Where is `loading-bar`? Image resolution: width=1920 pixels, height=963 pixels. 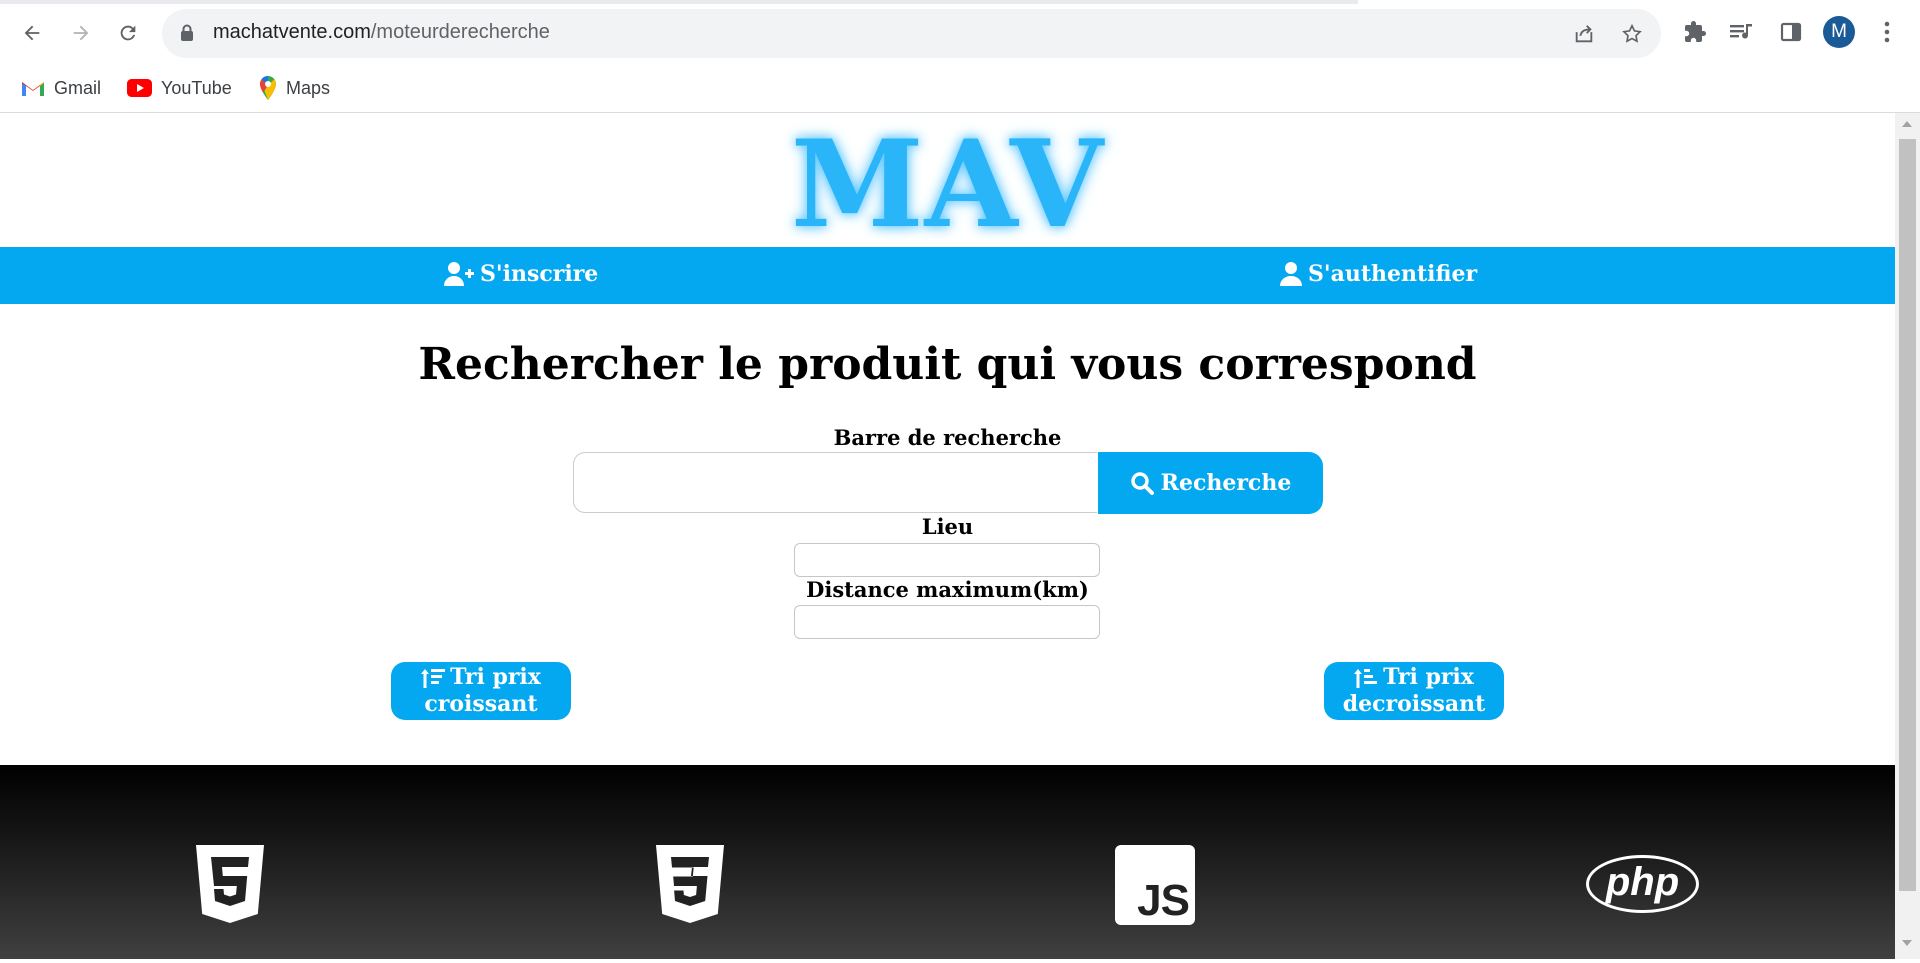 loading-bar is located at coordinates (679, 2).